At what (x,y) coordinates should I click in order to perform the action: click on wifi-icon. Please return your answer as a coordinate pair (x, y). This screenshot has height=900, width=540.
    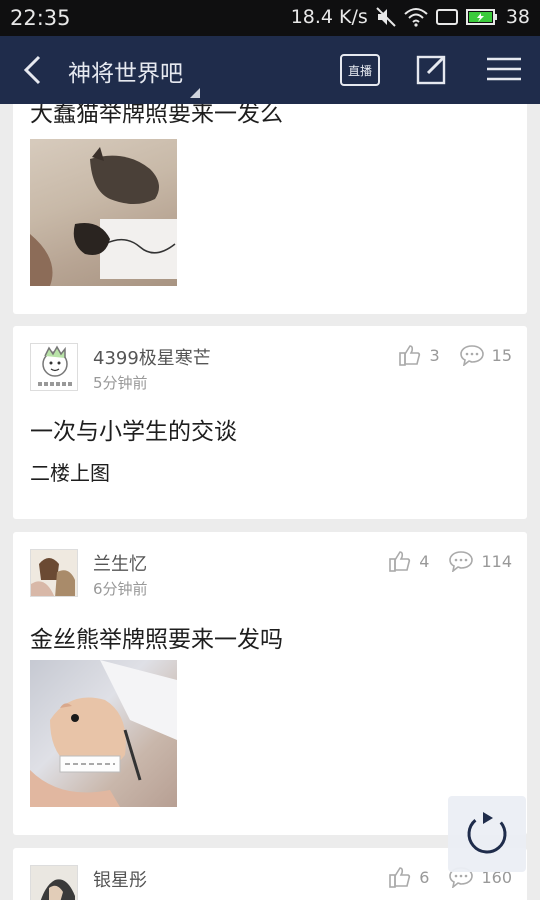
    Looking at the image, I should click on (416, 17).